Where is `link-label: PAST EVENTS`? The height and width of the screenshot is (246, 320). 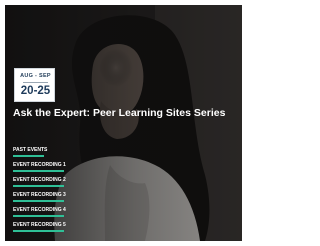 link-label: PAST EVENTS is located at coordinates (30, 150).